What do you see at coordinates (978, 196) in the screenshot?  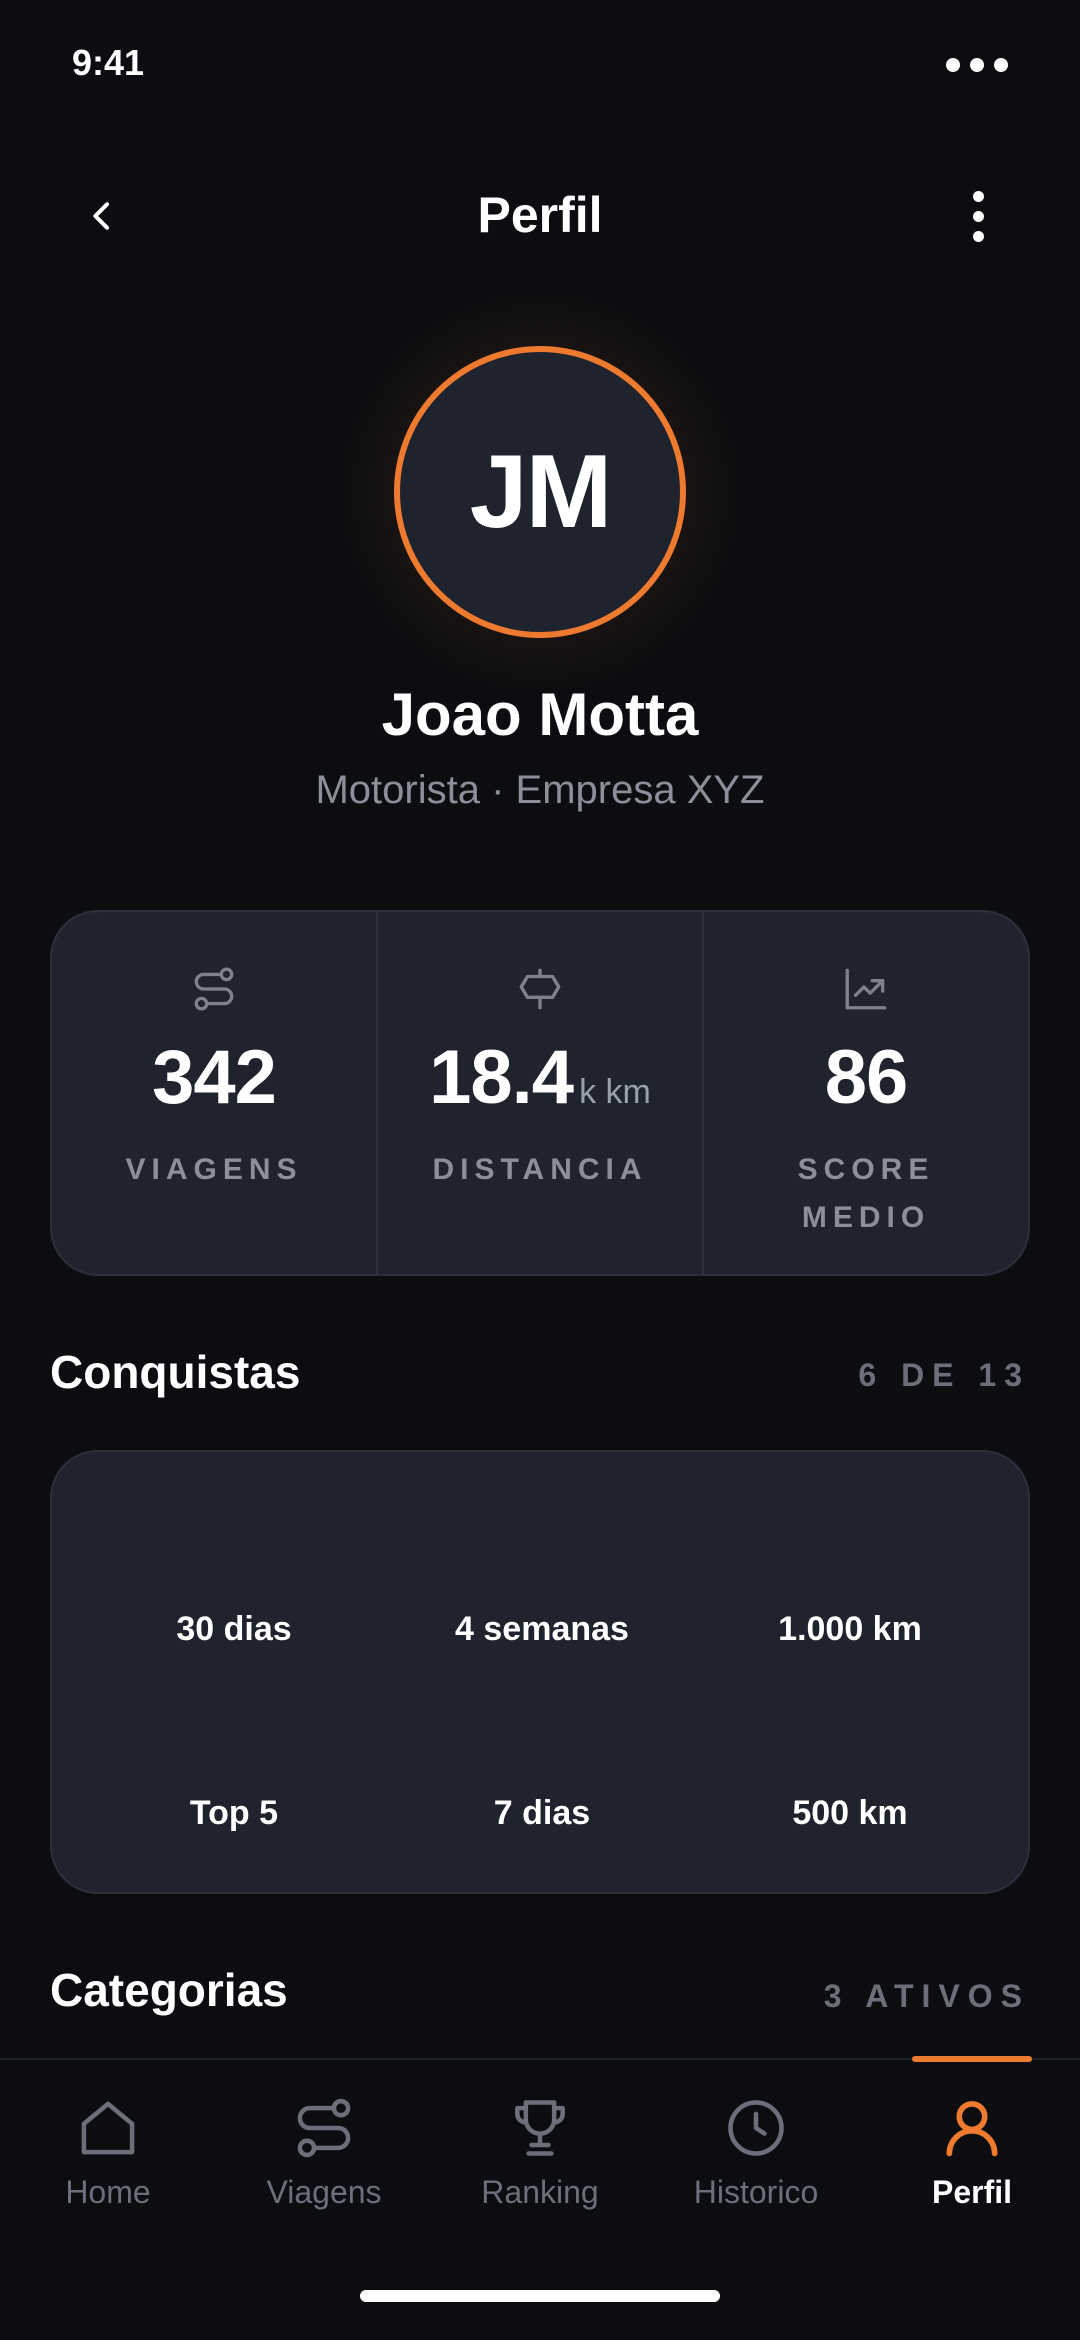 I see `more-vertical-icon` at bounding box center [978, 196].